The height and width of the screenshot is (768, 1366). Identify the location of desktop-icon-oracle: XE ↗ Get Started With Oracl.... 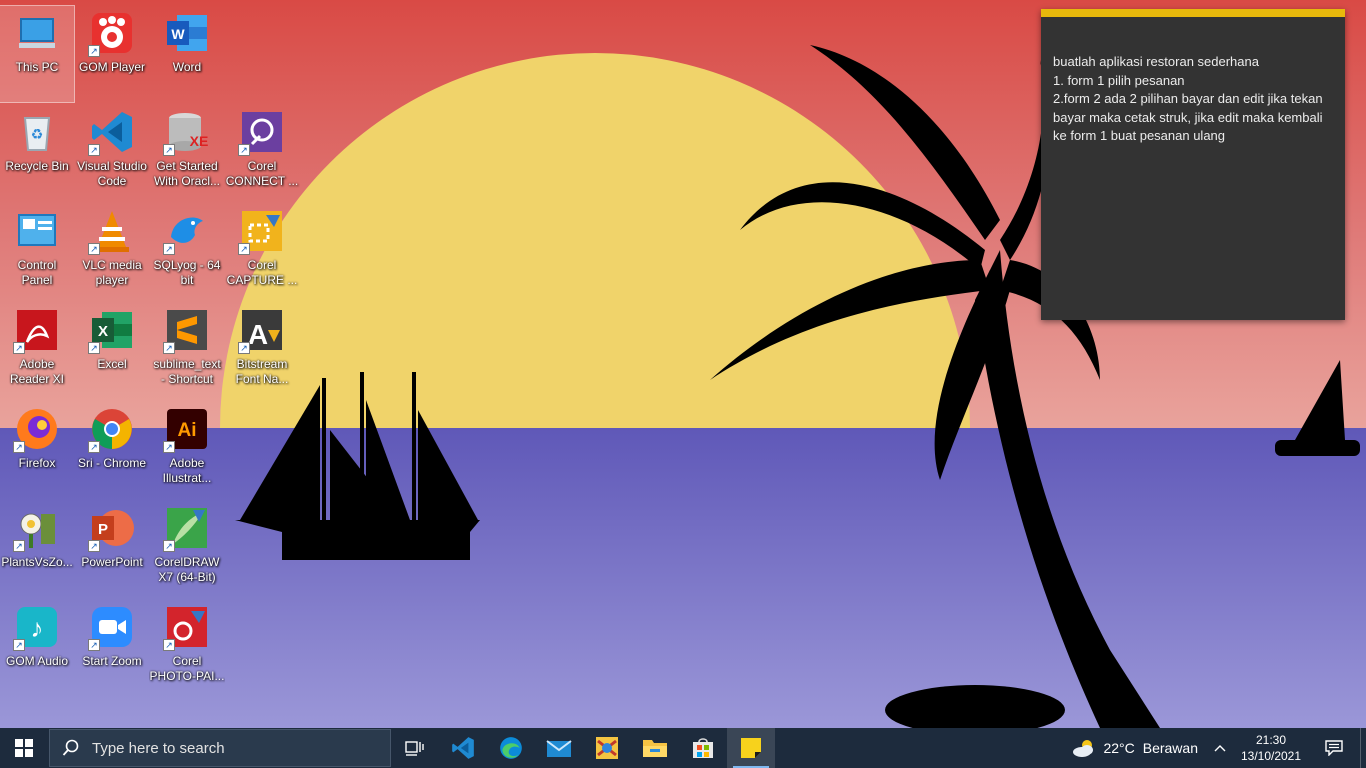
(187, 153).